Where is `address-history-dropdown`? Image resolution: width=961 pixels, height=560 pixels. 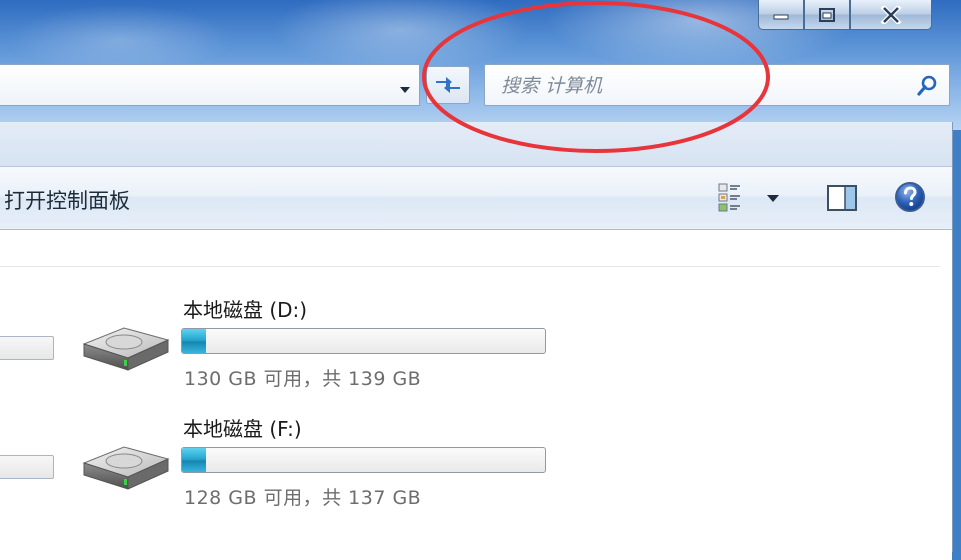
address-history-dropdown is located at coordinates (405, 89).